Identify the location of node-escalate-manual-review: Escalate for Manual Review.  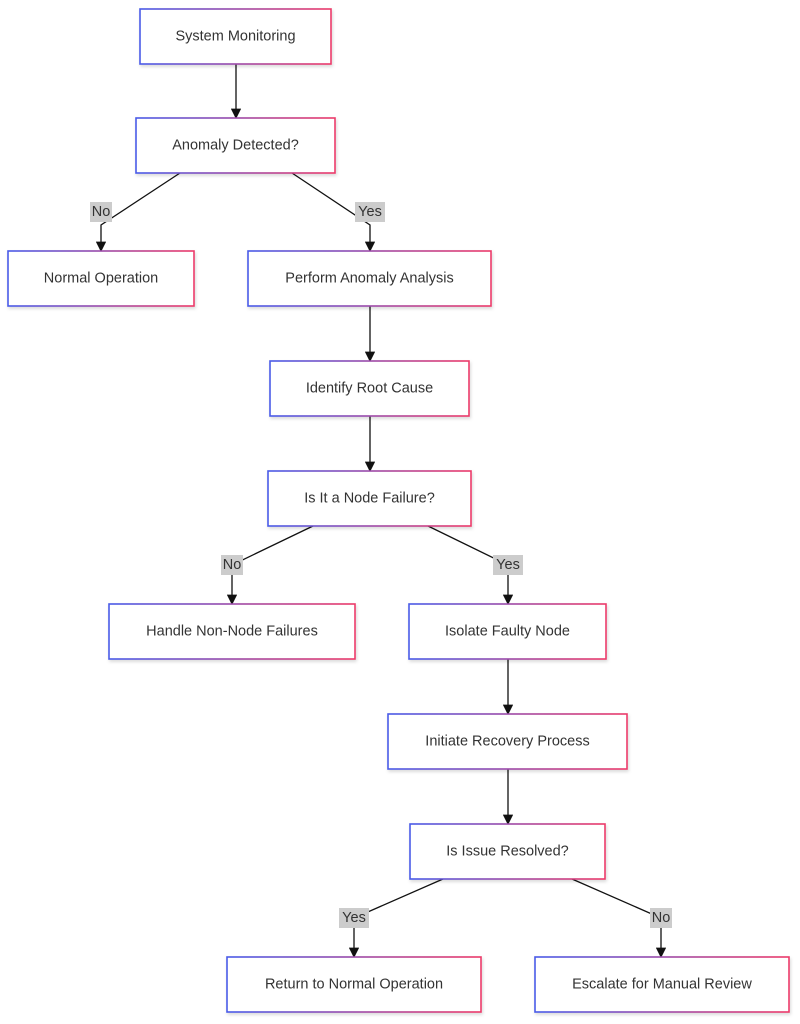
(662, 984).